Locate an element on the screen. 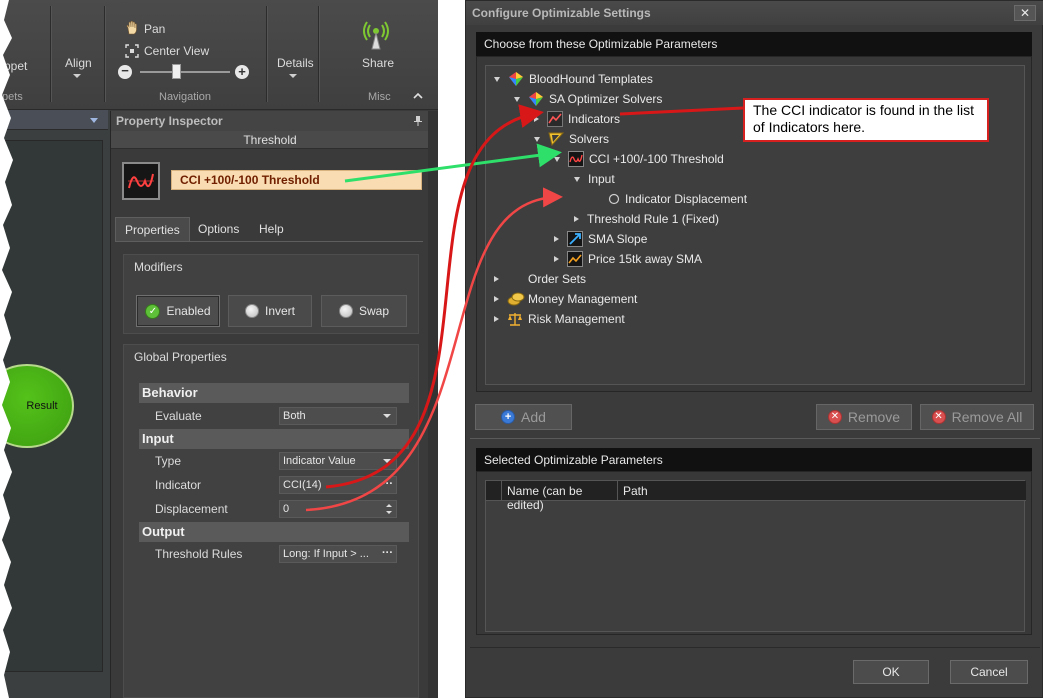  scales-icon is located at coordinates (515, 319).